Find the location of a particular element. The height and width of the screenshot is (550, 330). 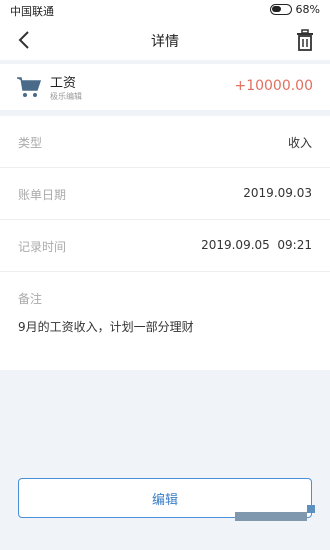

row-label: 类型 is located at coordinates (30, 143).